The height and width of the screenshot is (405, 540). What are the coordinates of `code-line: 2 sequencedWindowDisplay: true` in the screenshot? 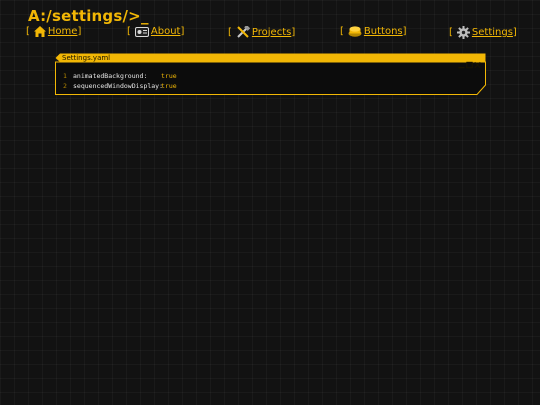 It's located at (120, 86).